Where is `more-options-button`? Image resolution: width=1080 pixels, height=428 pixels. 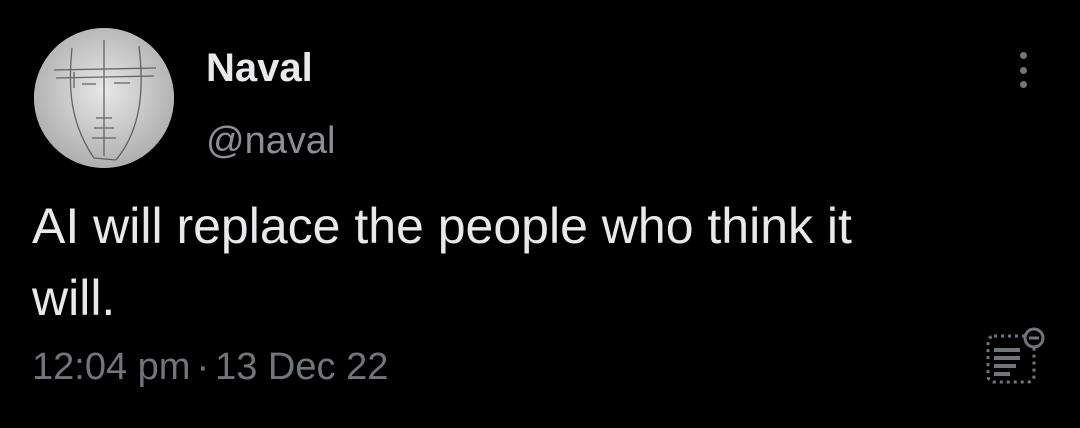
more-options-button is located at coordinates (1023, 70).